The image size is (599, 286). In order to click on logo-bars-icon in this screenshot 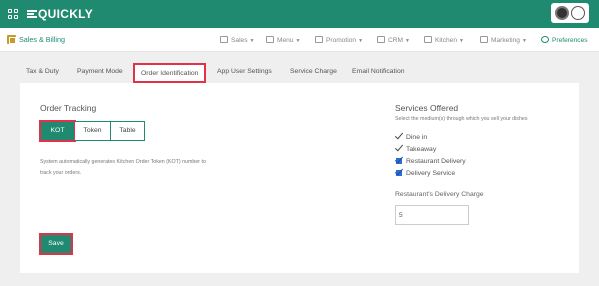, I will do `click(32, 14)`.